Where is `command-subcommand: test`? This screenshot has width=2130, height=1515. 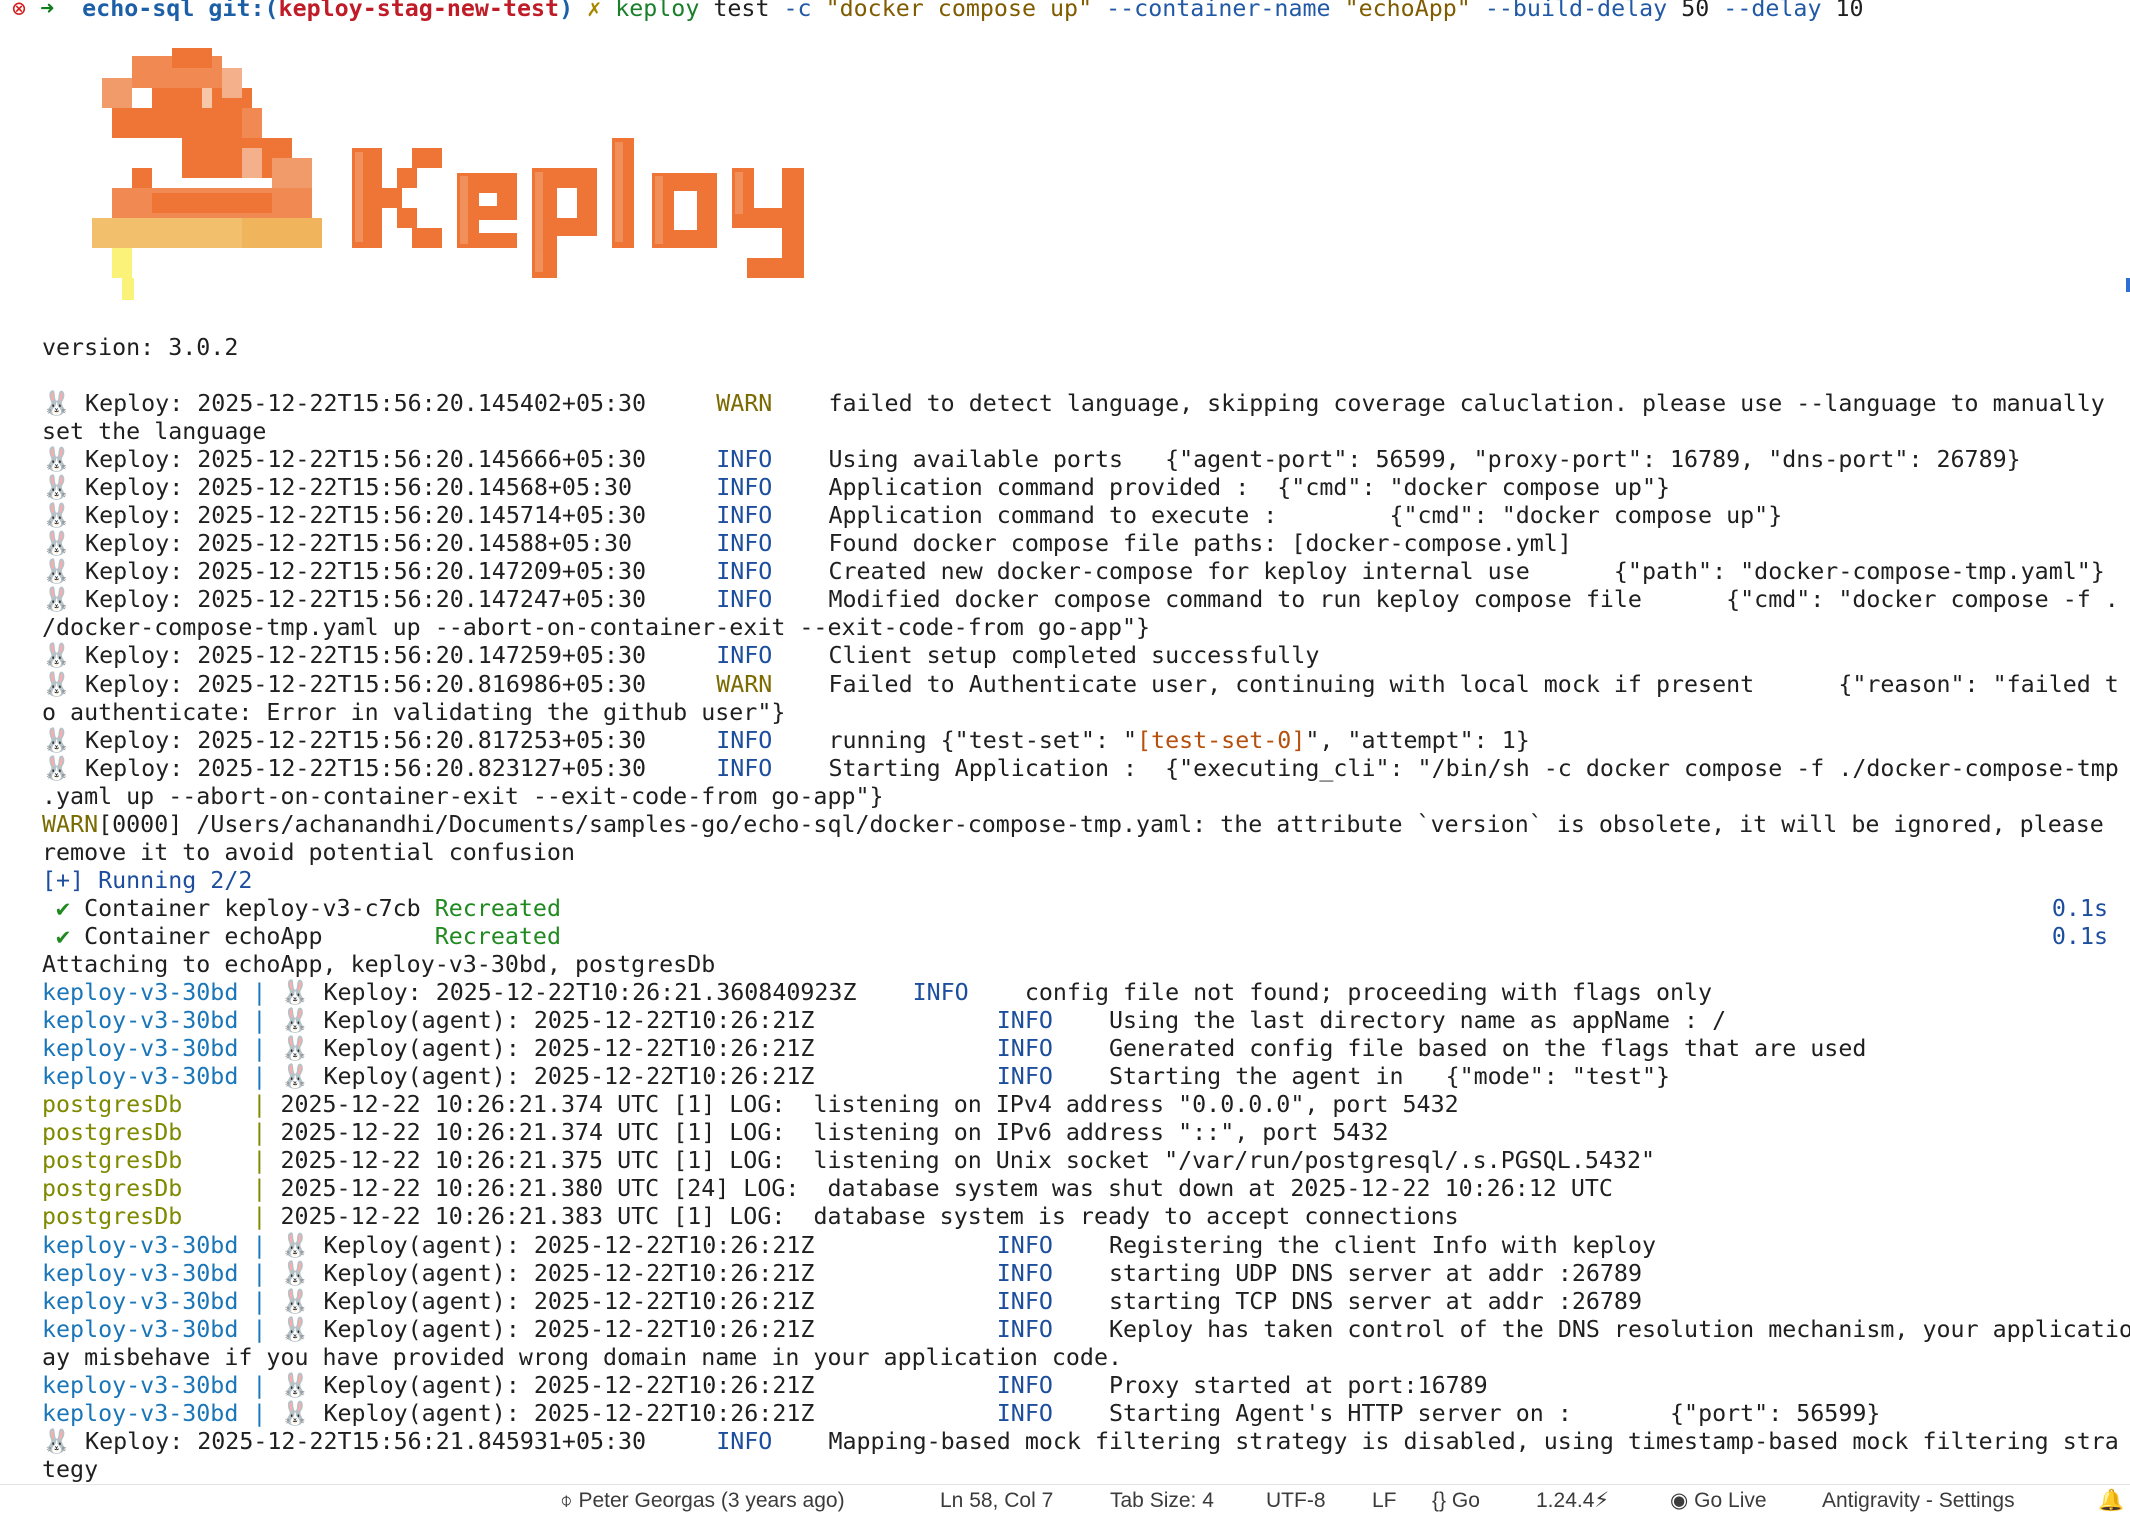
command-subcommand: test is located at coordinates (741, 11).